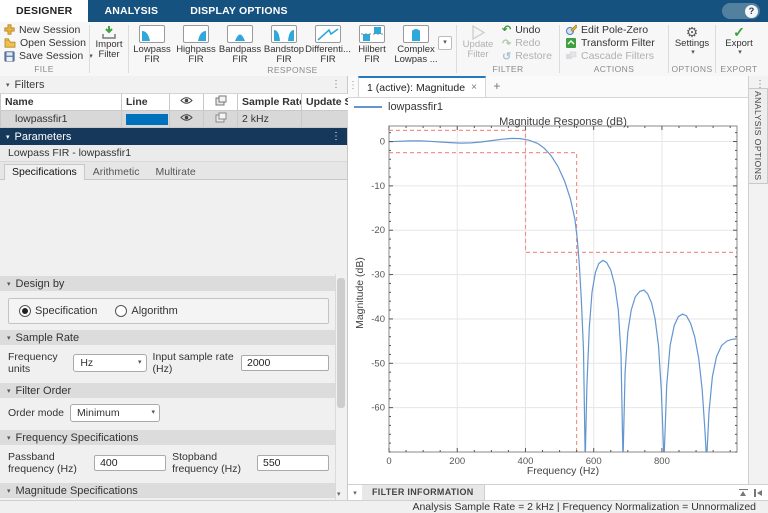 The height and width of the screenshot is (513, 768). What do you see at coordinates (284, 43) in the screenshot?
I see `bandstop-fir-button: Bandstop FIR` at bounding box center [284, 43].